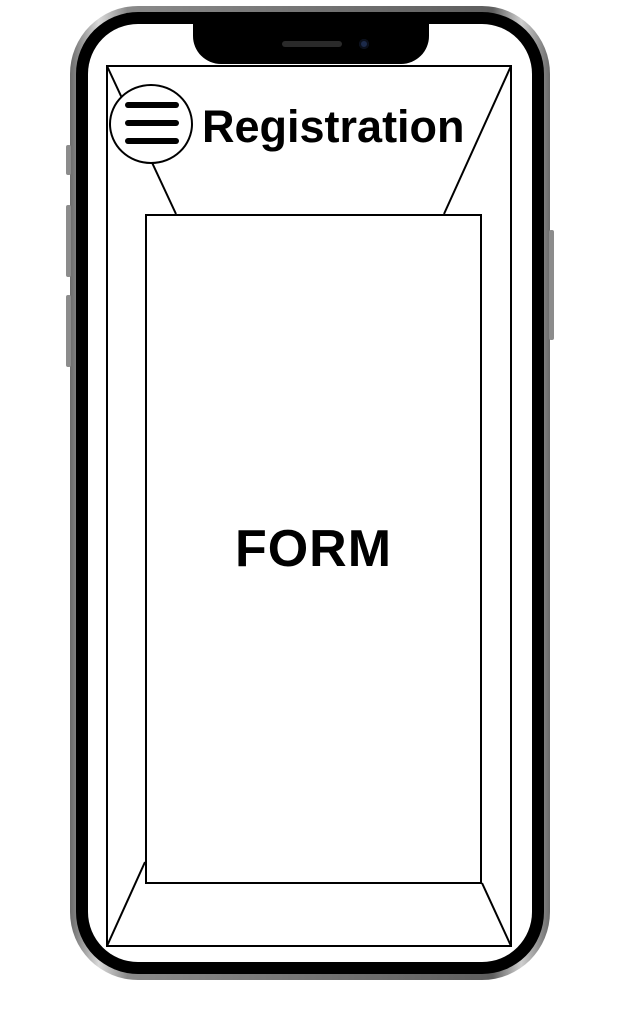  What do you see at coordinates (152, 105) in the screenshot?
I see `hamburger-menu-icon` at bounding box center [152, 105].